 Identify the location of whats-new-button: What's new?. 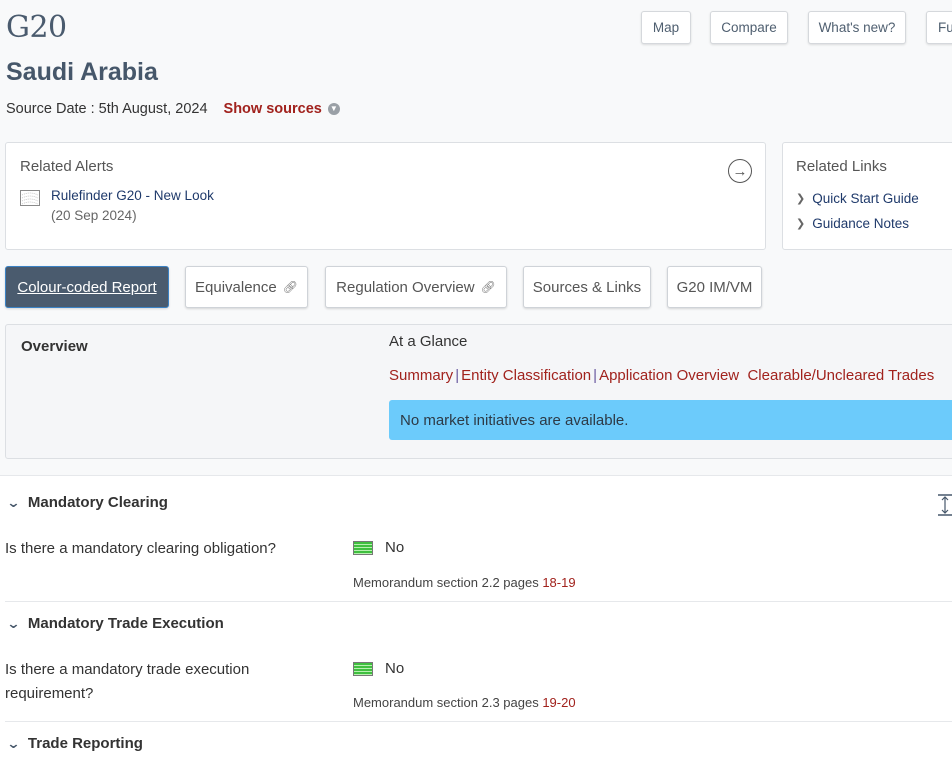
(857, 27).